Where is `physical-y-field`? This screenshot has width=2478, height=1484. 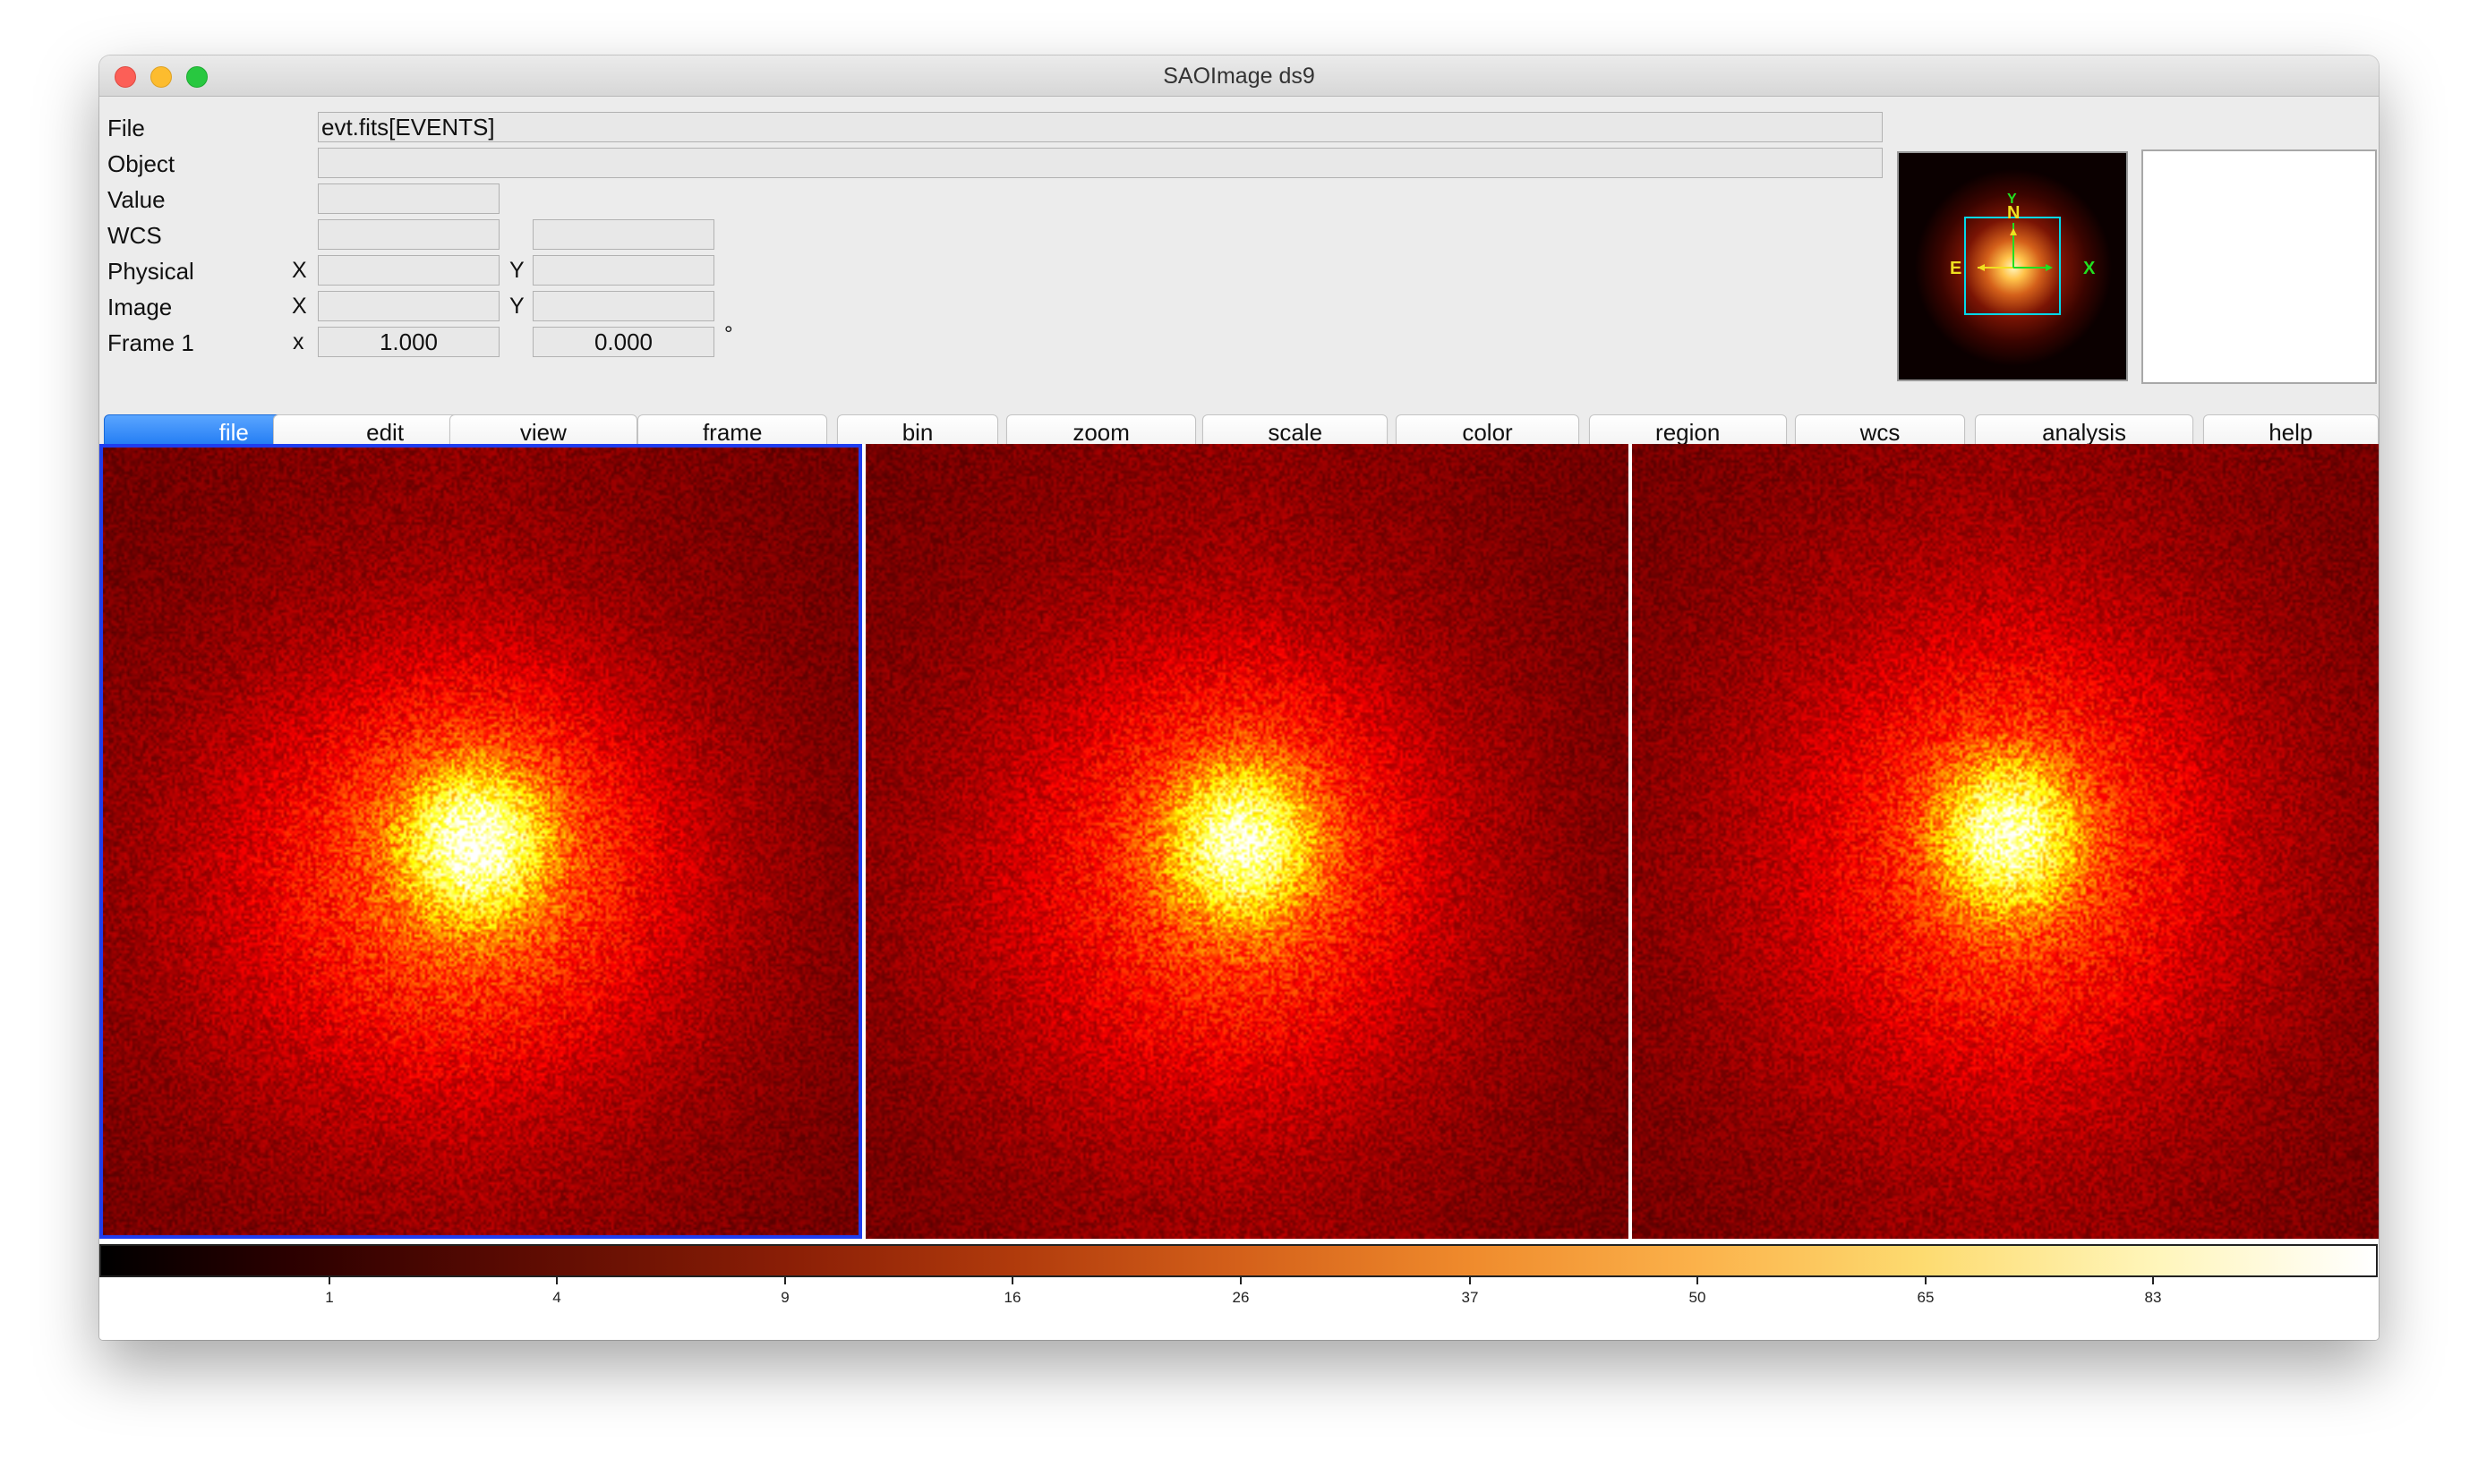
physical-y-field is located at coordinates (623, 270).